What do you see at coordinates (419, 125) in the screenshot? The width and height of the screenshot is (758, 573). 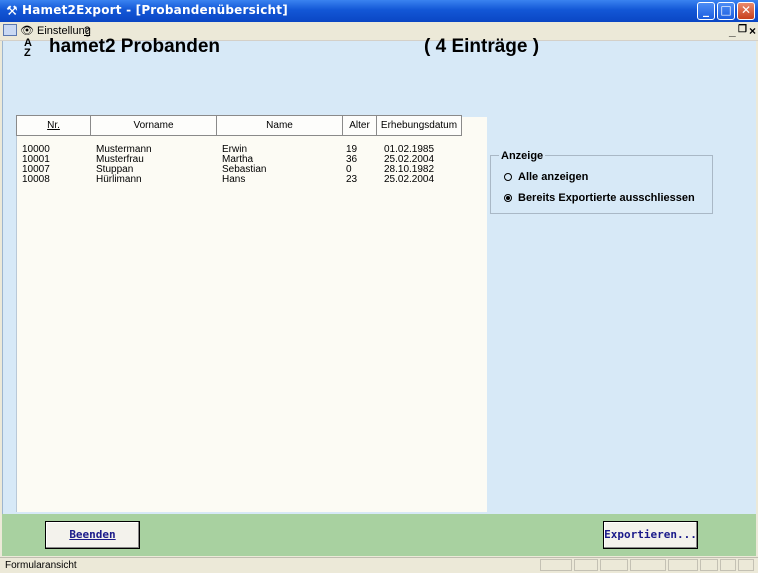 I see `column-erhebungsdatum: Erhebungsdatum` at bounding box center [419, 125].